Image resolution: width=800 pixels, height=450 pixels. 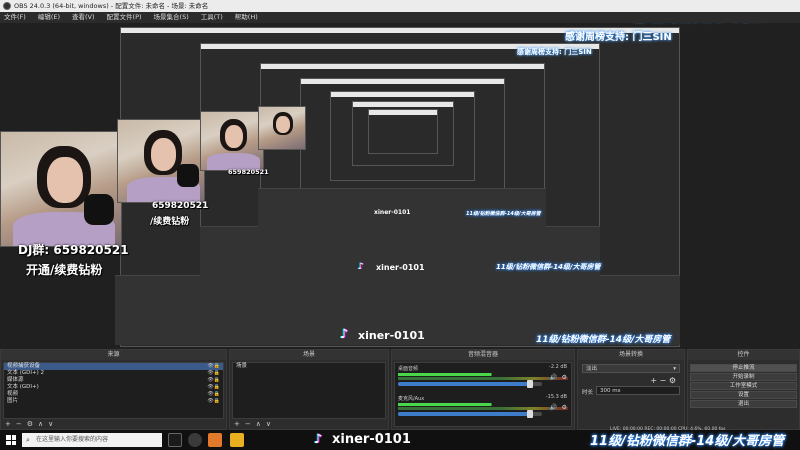 What do you see at coordinates (170, 222) in the screenshot?
I see `renew-text-nested: /续费钻粉` at bounding box center [170, 222].